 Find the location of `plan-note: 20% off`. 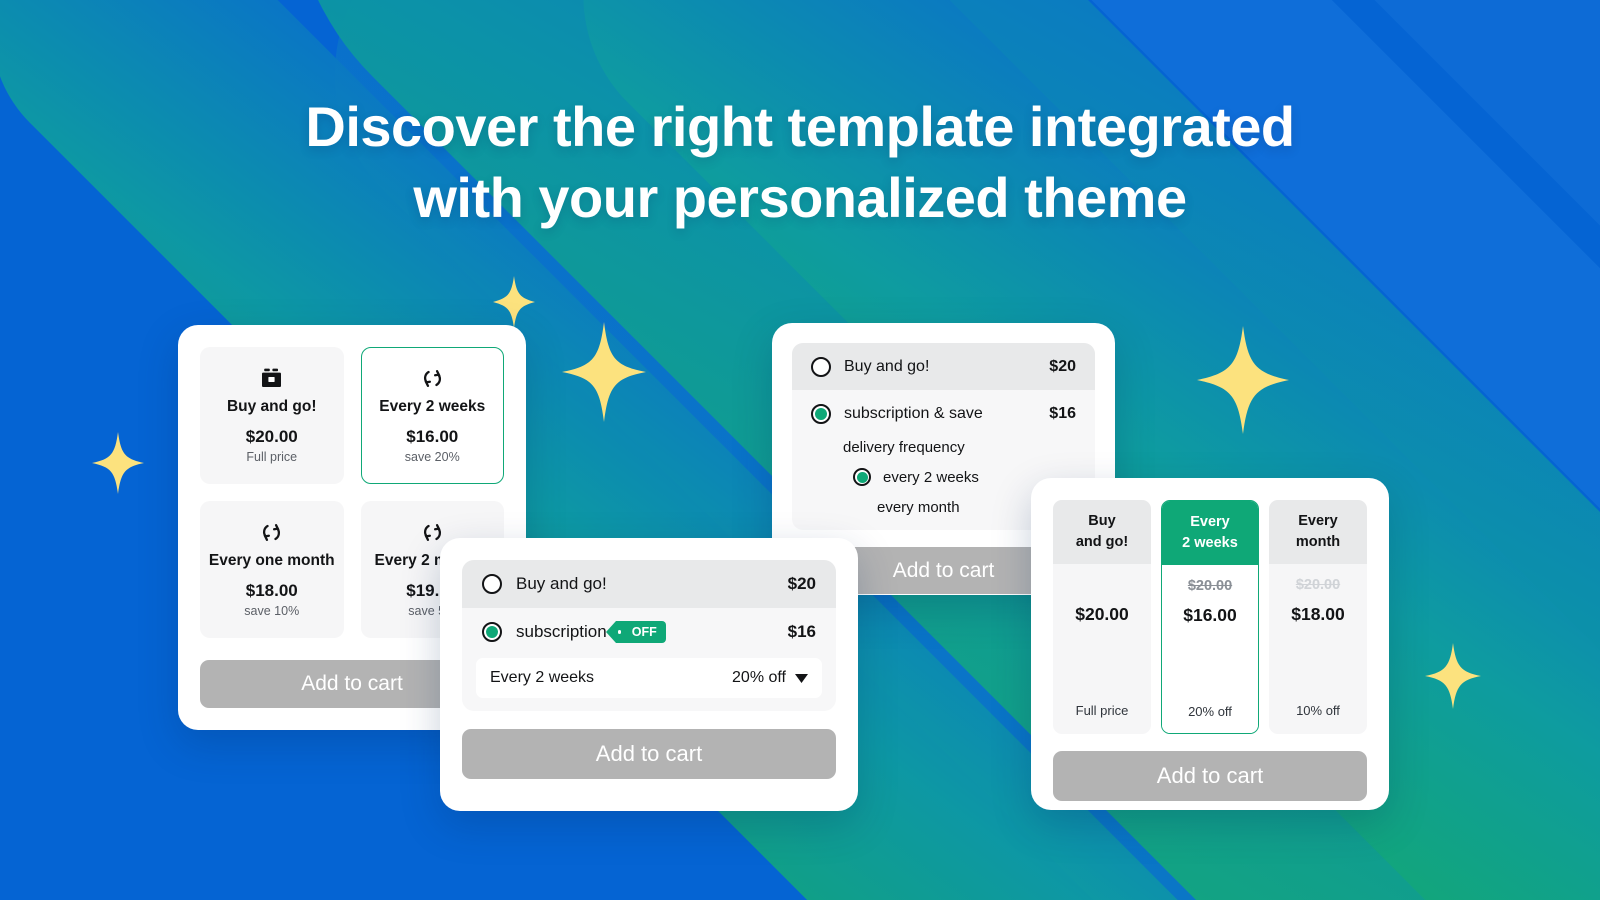

plan-note: 20% off is located at coordinates (1210, 712).